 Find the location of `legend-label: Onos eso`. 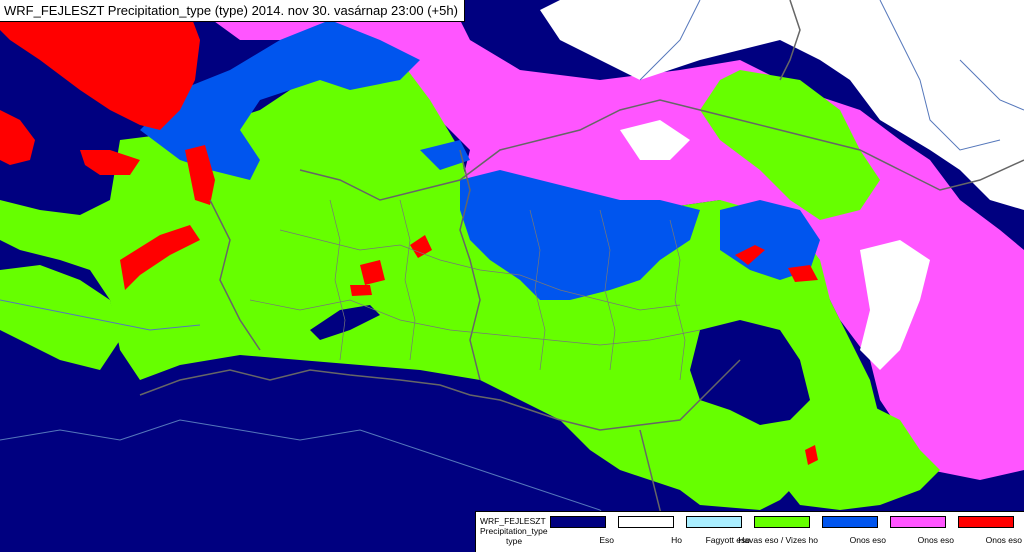

legend-label: Onos eso is located at coordinates (1003, 540).